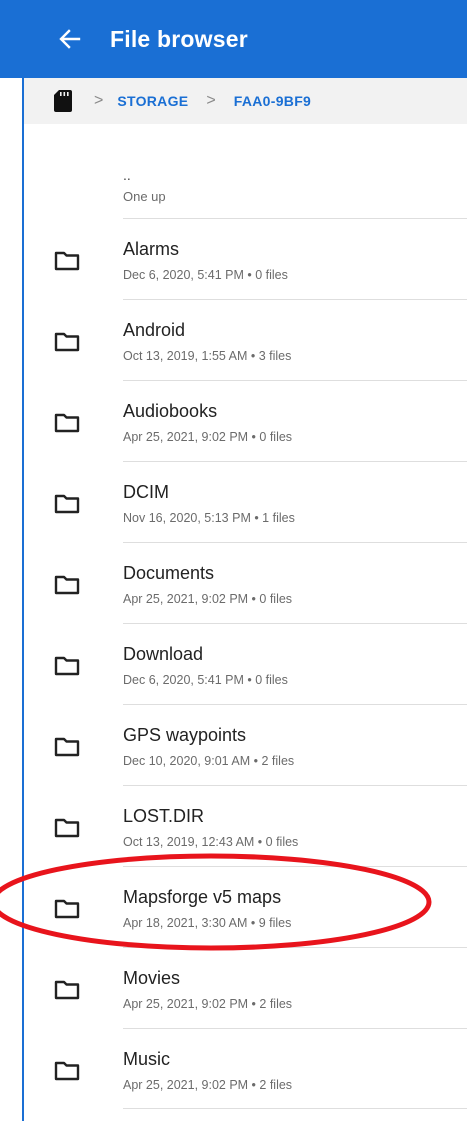 The width and height of the screenshot is (467, 1121). What do you see at coordinates (207, 356) in the screenshot?
I see `folder-meta: Oct 13, 2019, 1:55 AM • 3 files` at bounding box center [207, 356].